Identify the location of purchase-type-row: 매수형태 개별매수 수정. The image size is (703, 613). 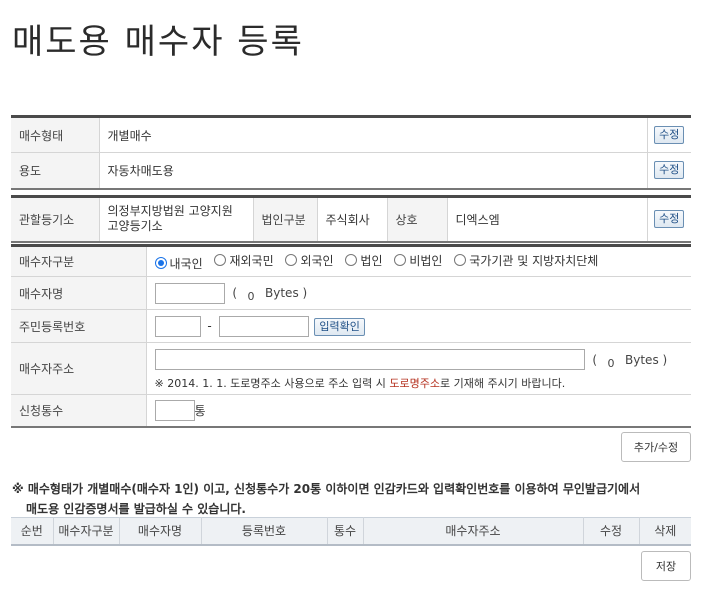
(351, 134).